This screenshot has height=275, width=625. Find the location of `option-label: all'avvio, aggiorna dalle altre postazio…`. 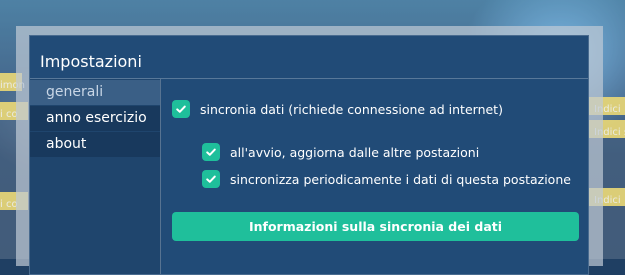

option-label: all'avvio, aggiorna dalle altre postazio… is located at coordinates (355, 152).